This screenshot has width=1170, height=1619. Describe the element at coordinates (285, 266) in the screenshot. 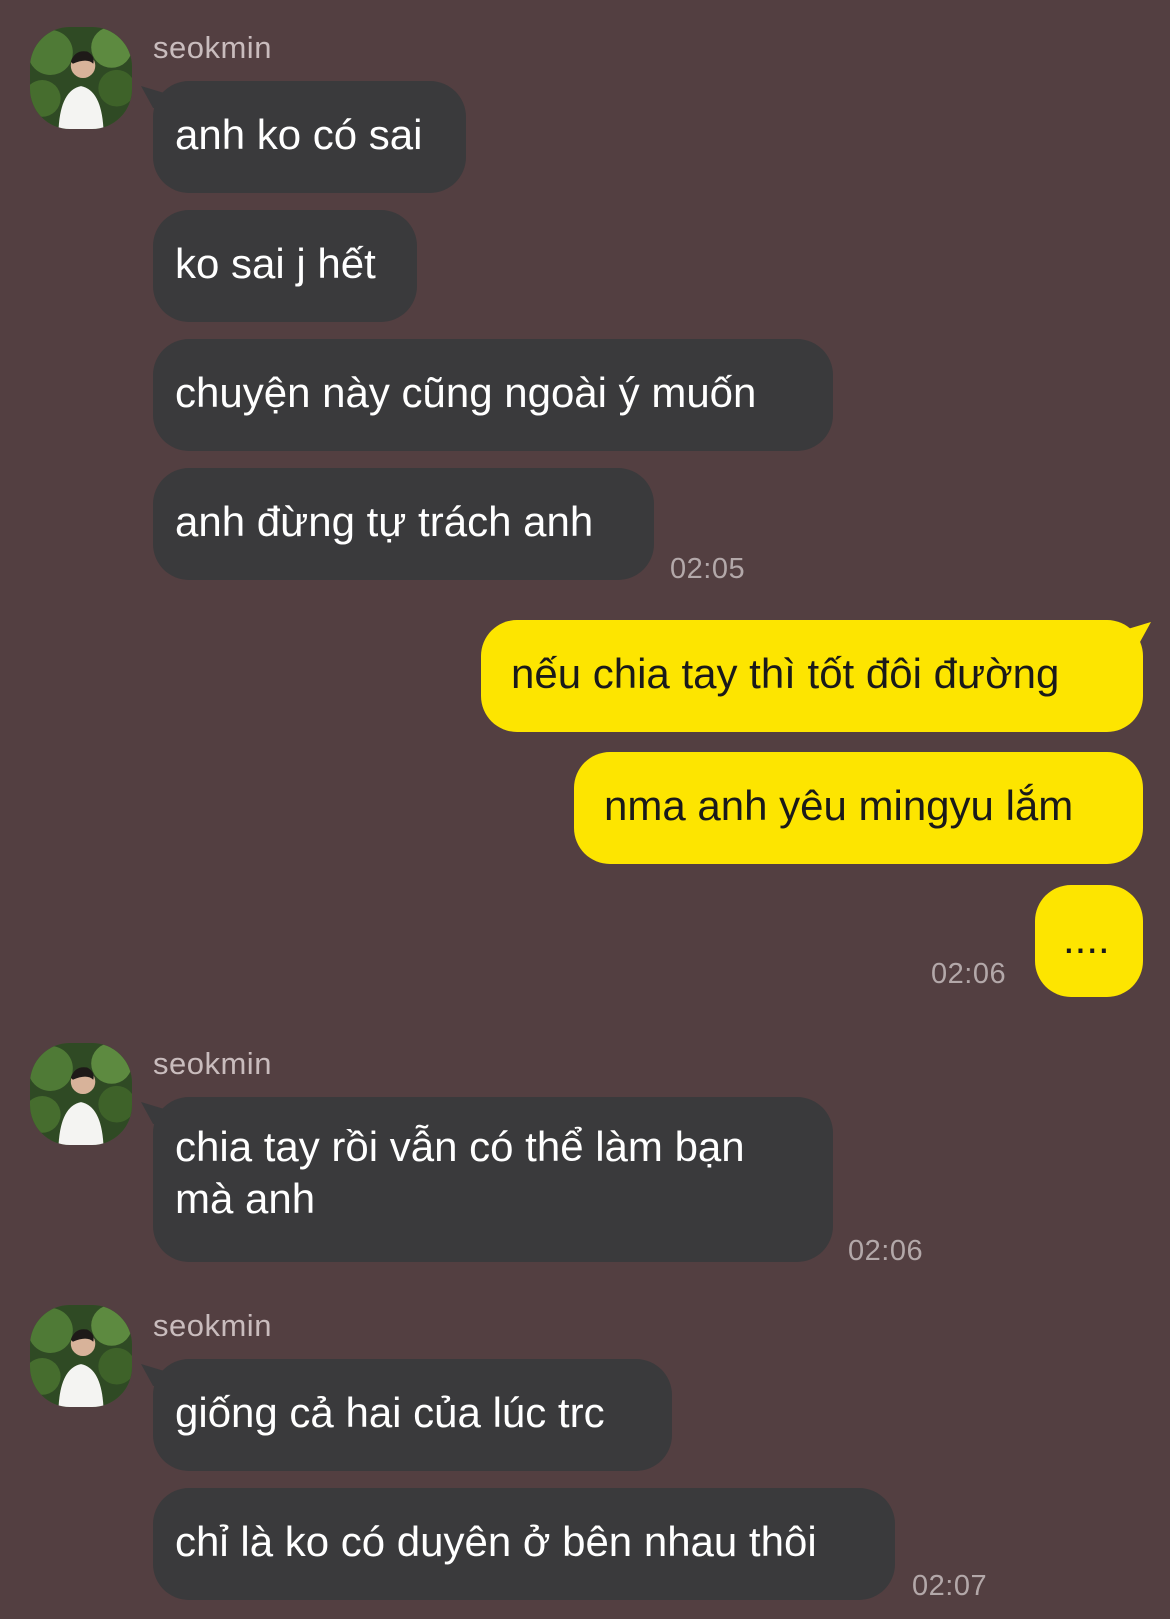

I see `message-bubble-incoming: ko sai j hết` at that location.